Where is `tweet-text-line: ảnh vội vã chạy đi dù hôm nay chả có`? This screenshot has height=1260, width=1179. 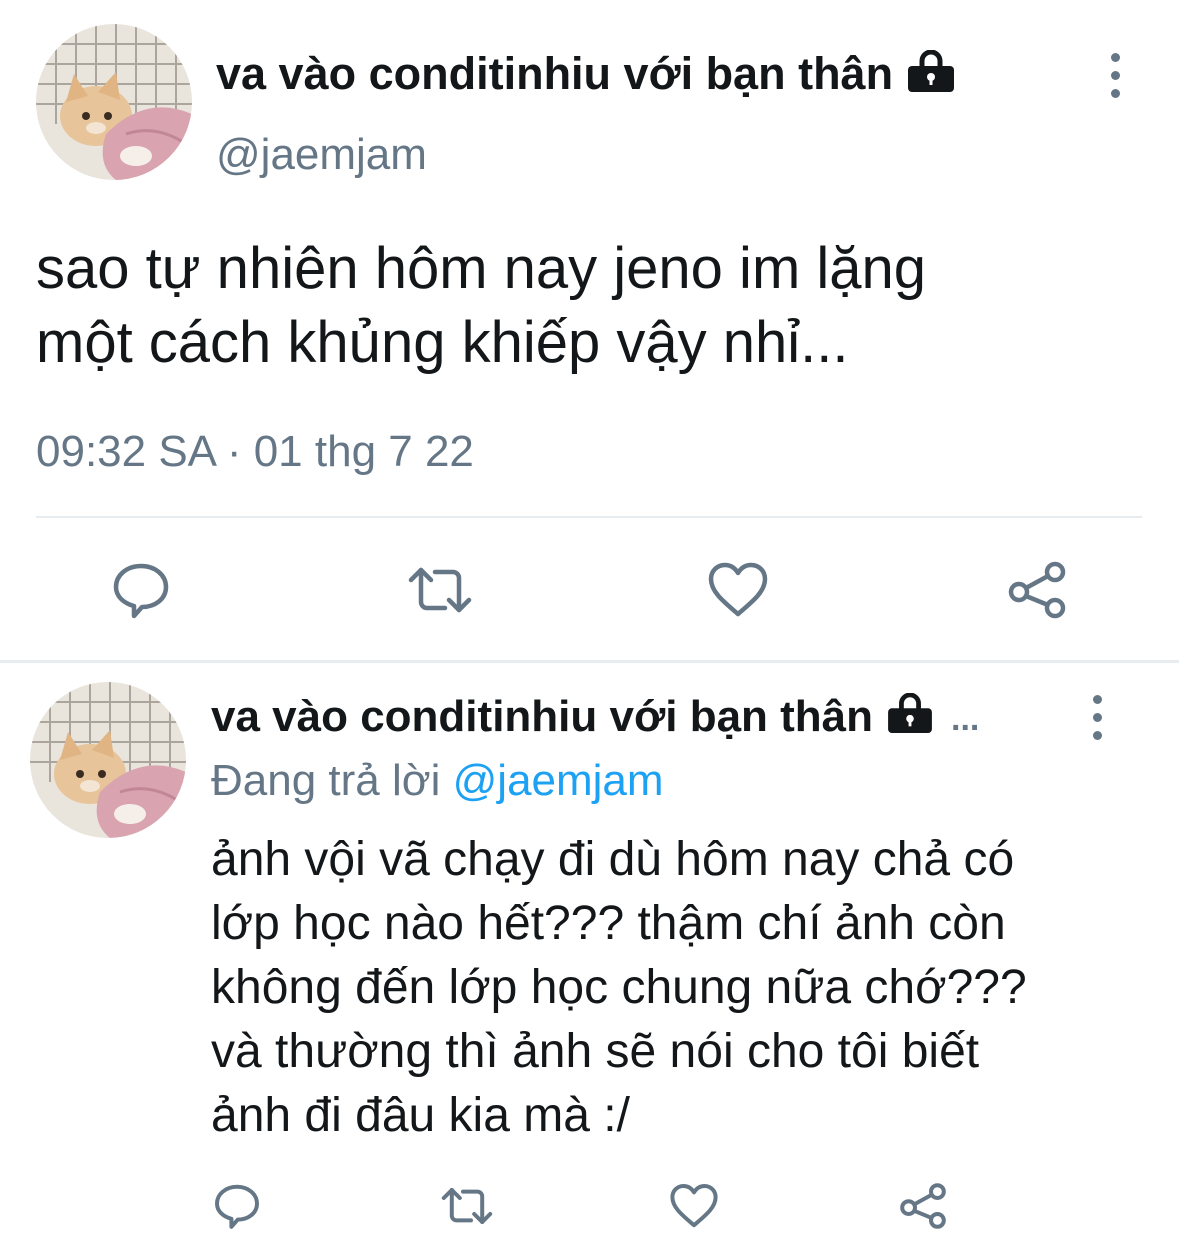 tweet-text-line: ảnh vội vã chạy đi dù hôm nay chả có is located at coordinates (613, 859).